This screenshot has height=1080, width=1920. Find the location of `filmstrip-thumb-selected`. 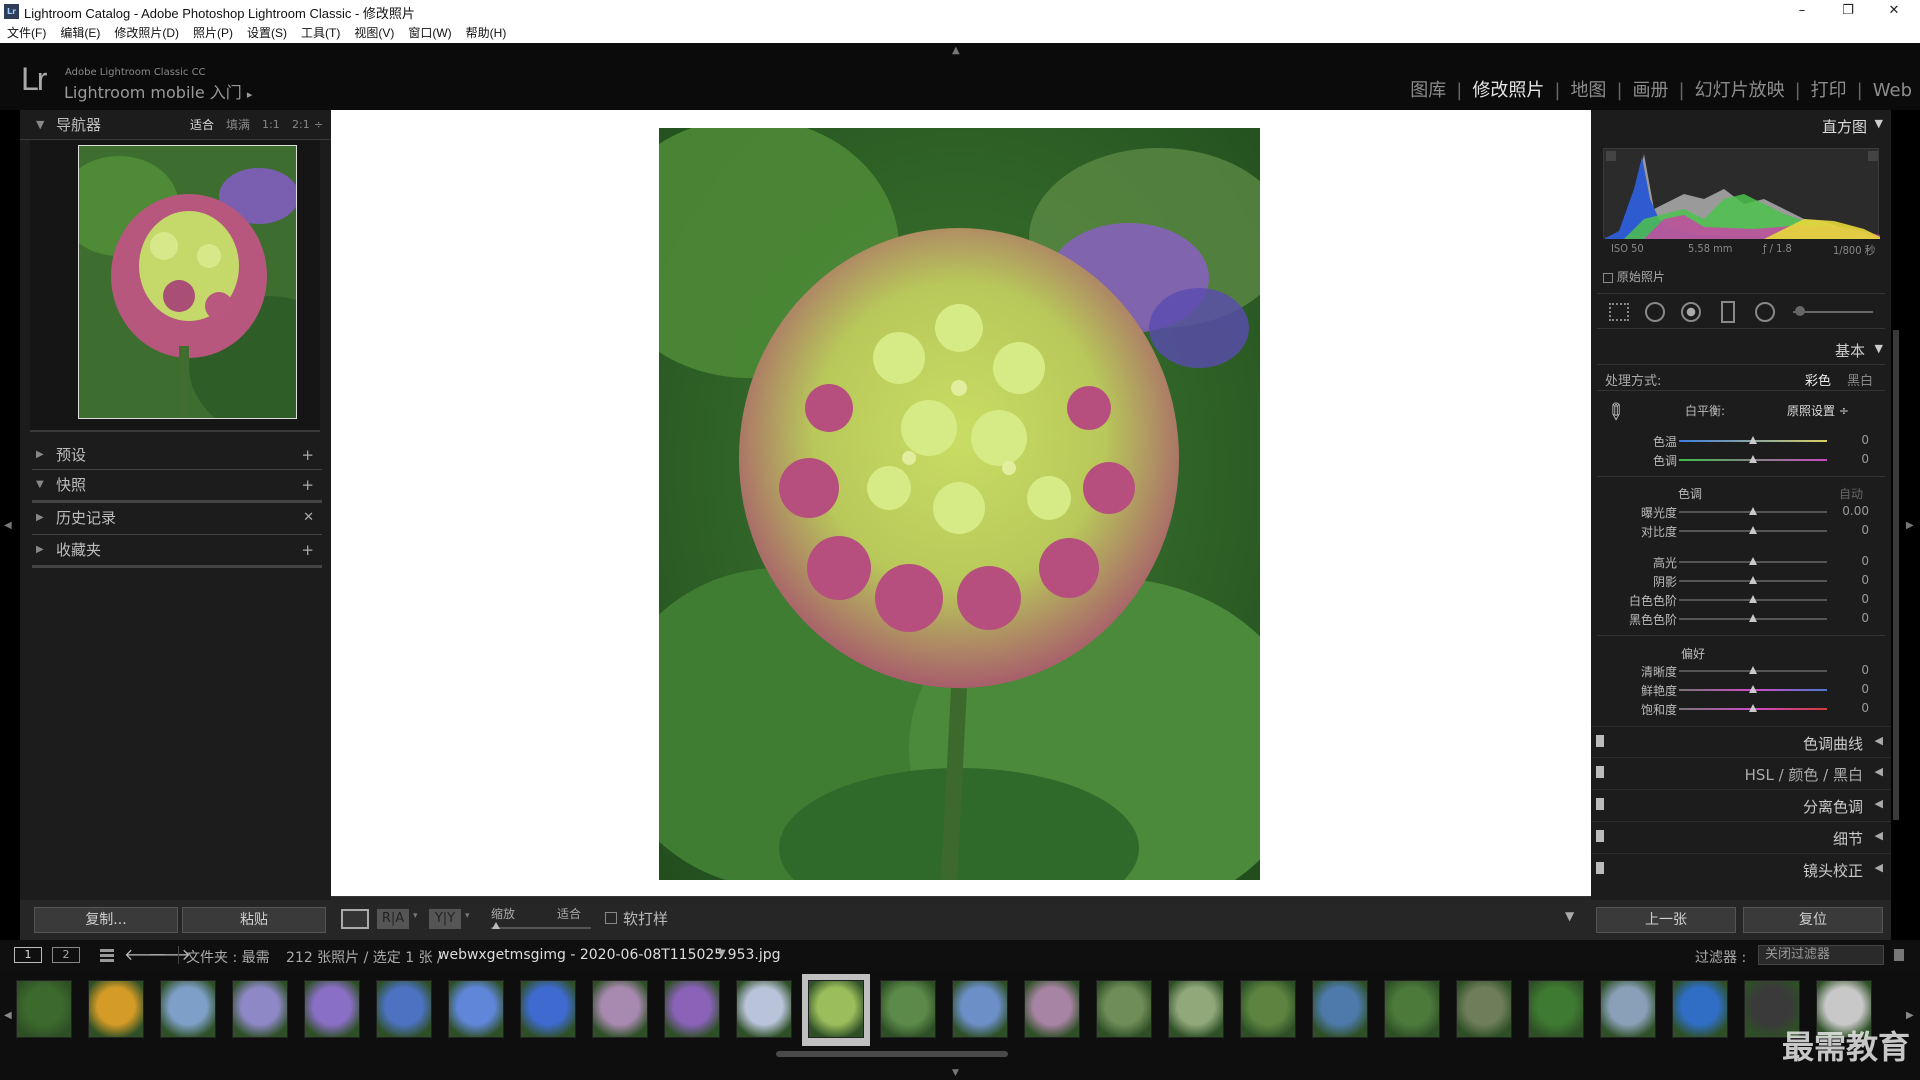

filmstrip-thumb-selected is located at coordinates (836, 1010).